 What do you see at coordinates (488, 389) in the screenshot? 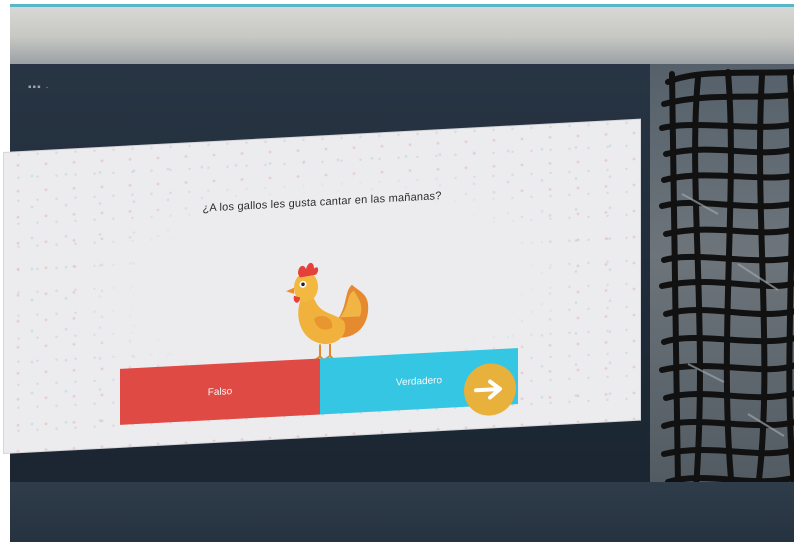
I see `arrow-right-icon` at bounding box center [488, 389].